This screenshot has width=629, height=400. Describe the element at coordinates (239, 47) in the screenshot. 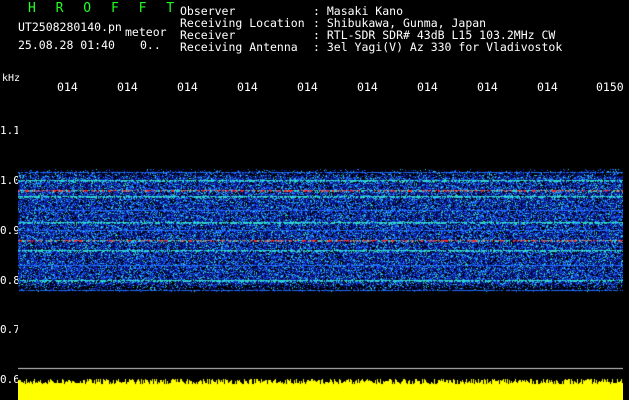

I see `info-label: Receiving Antenna` at that location.